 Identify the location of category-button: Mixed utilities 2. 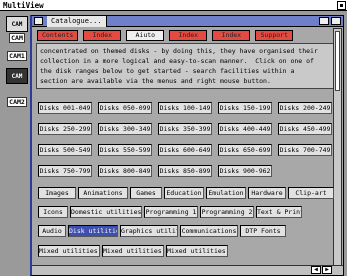
(133, 251).